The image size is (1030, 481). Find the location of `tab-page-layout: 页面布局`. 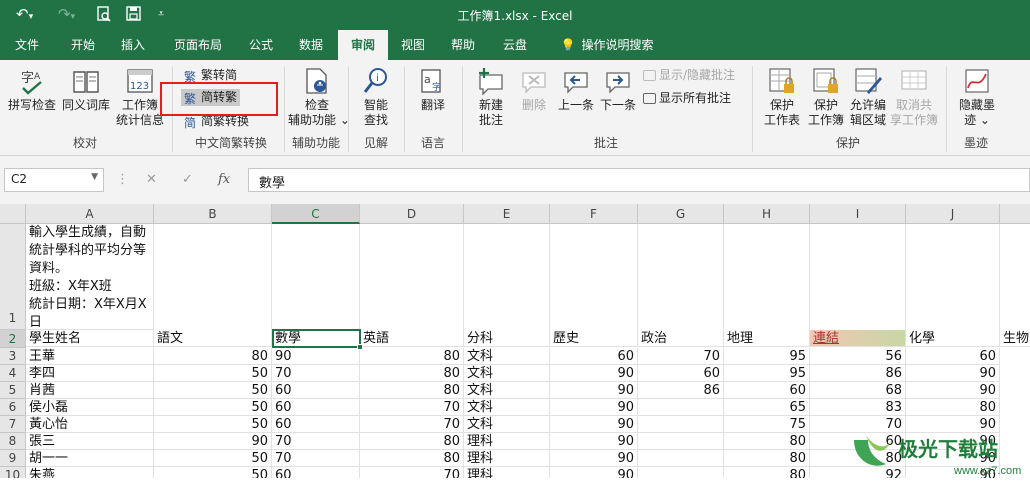

tab-page-layout: 页面布局 is located at coordinates (198, 45).